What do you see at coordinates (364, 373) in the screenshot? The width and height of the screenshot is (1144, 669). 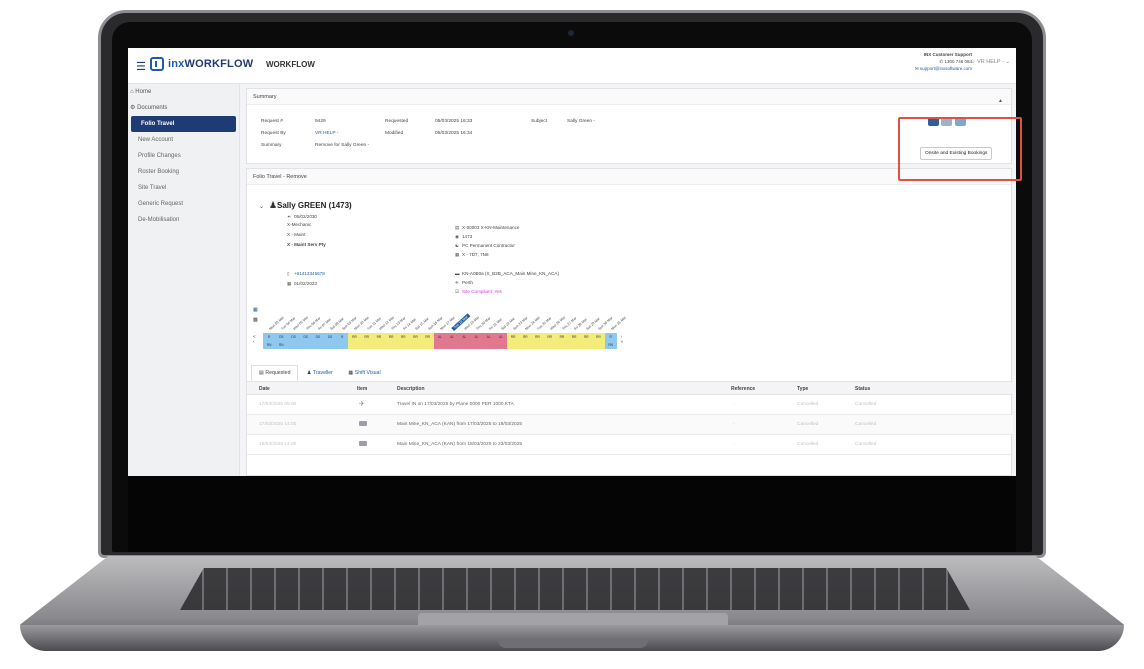 I see `tab-shift-visual: ▦ Shift Visual` at bounding box center [364, 373].